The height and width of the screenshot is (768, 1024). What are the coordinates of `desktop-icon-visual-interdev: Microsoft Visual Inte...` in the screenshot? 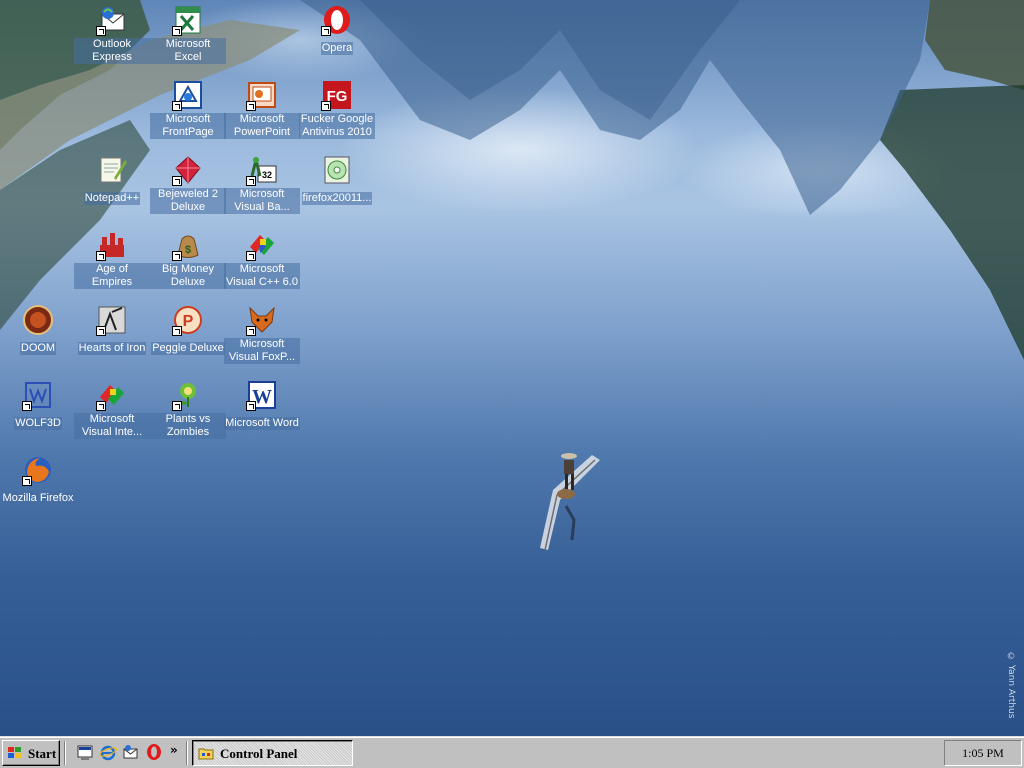 It's located at (112, 409).